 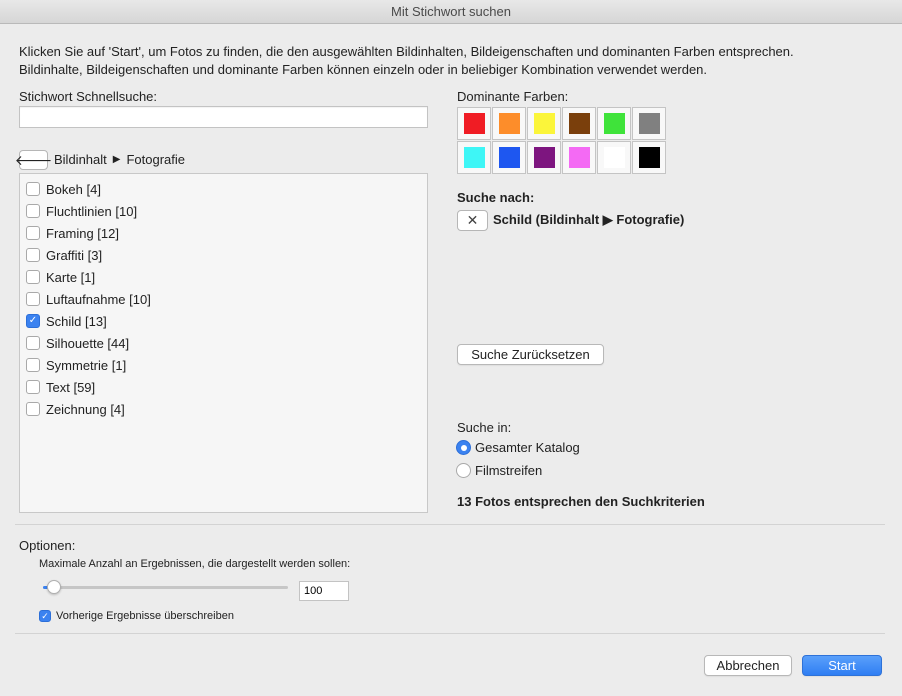 I want to click on quick-search-input, so click(x=223, y=117).